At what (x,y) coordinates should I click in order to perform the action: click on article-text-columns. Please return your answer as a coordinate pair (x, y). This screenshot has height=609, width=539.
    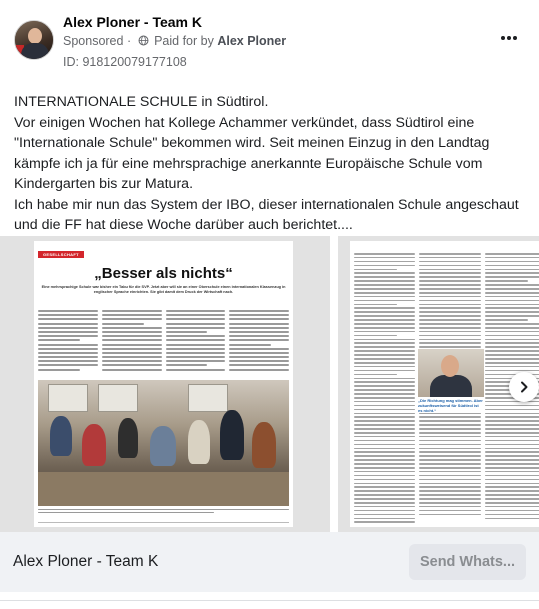
    Looking at the image, I should click on (163, 344).